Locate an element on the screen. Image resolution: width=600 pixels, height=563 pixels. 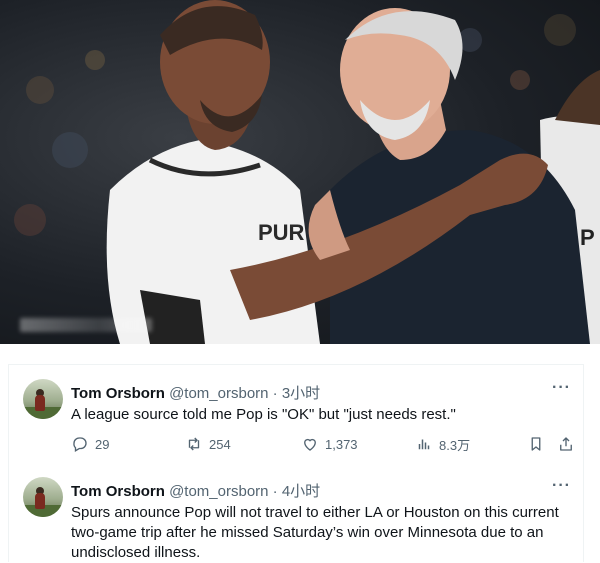
spacer is located at coordinates (300, 354).